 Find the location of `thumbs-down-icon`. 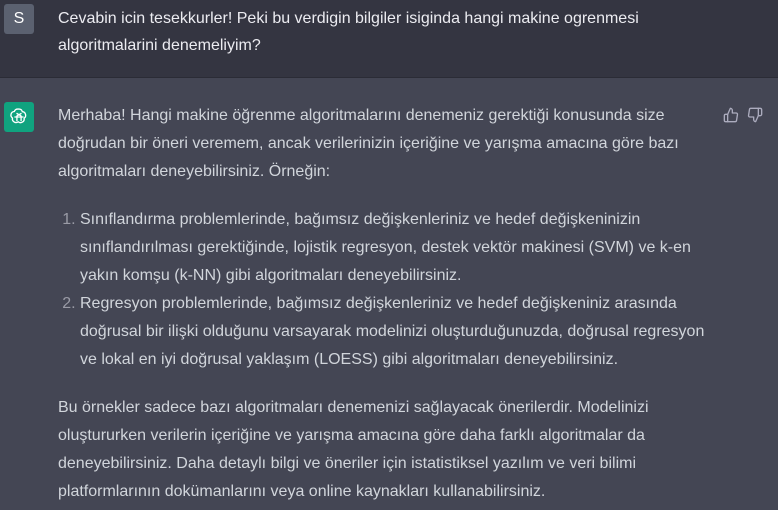

thumbs-down-icon is located at coordinates (755, 115).